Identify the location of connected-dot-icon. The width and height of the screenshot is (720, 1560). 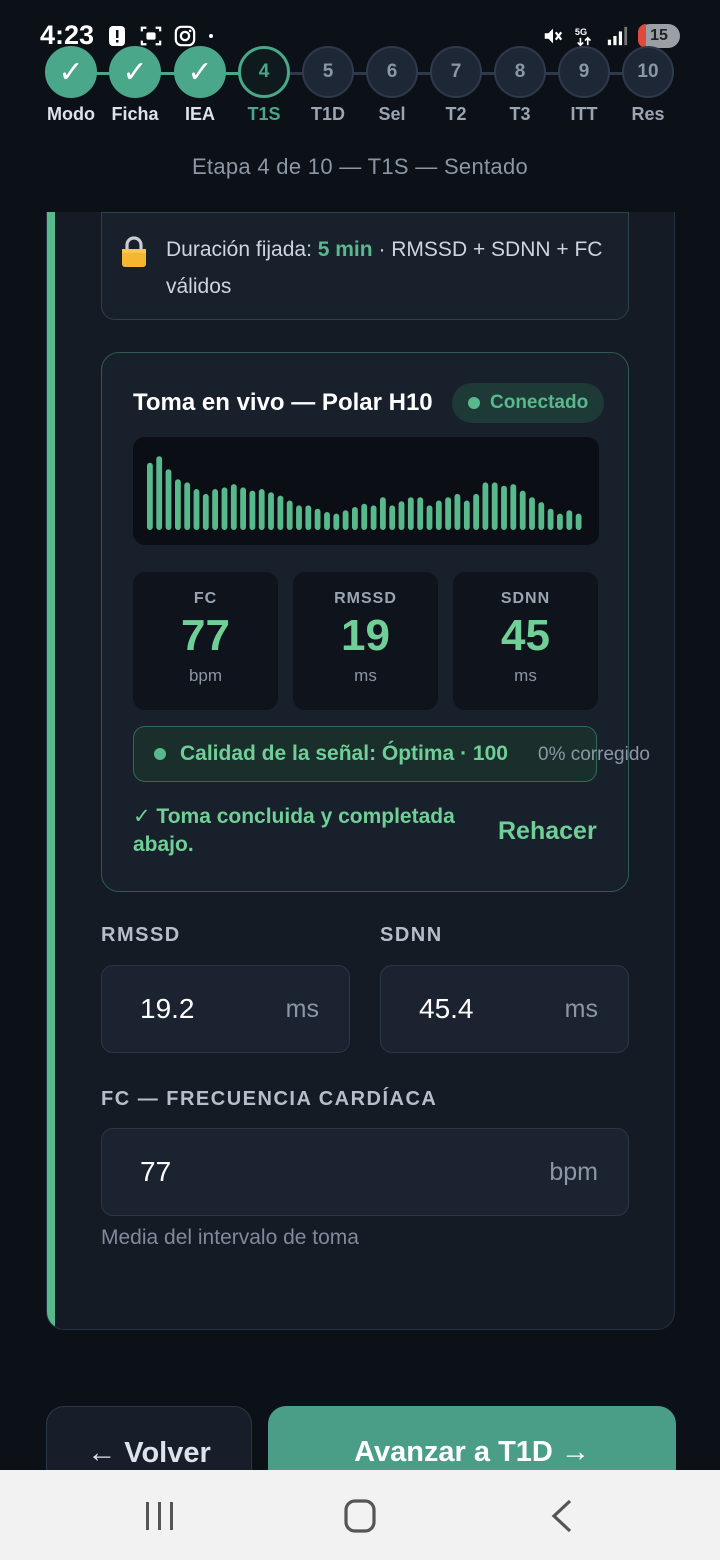
(474, 403).